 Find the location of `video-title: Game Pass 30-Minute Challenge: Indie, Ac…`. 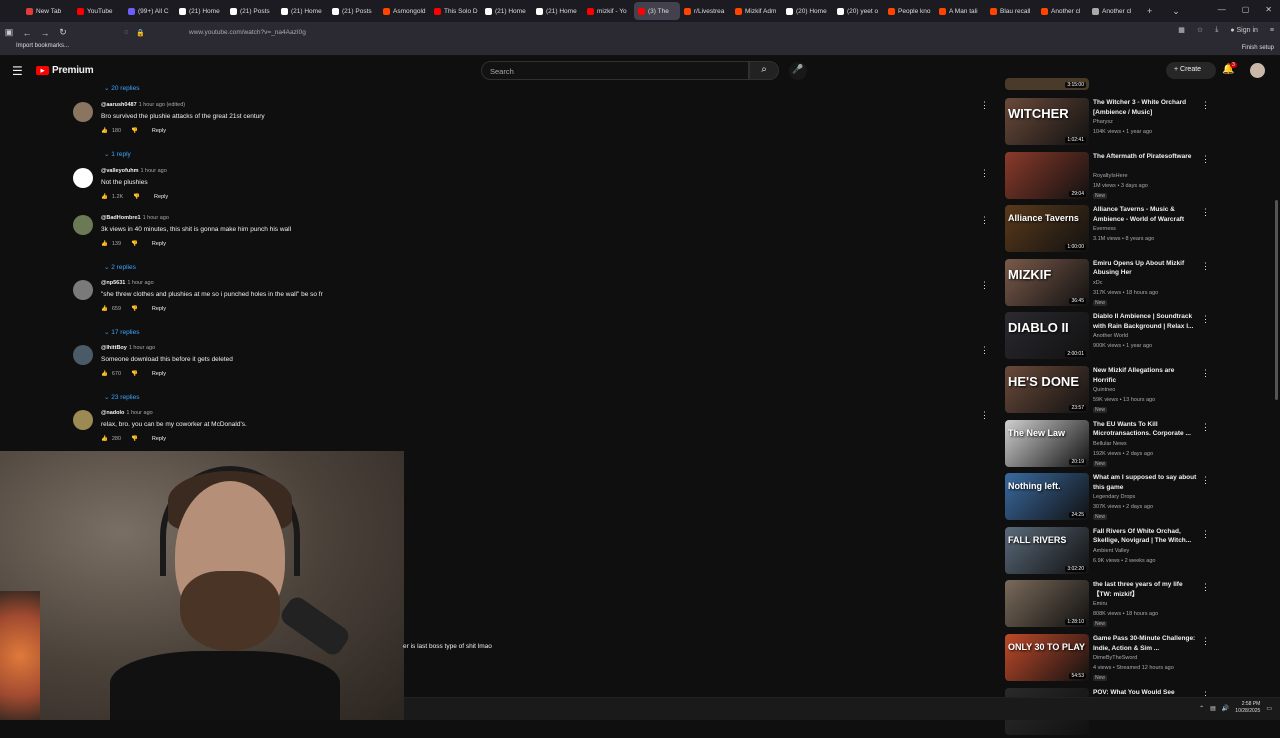

video-title: Game Pass 30-Minute Challenge: Indie, Ac… is located at coordinates (1145, 643).